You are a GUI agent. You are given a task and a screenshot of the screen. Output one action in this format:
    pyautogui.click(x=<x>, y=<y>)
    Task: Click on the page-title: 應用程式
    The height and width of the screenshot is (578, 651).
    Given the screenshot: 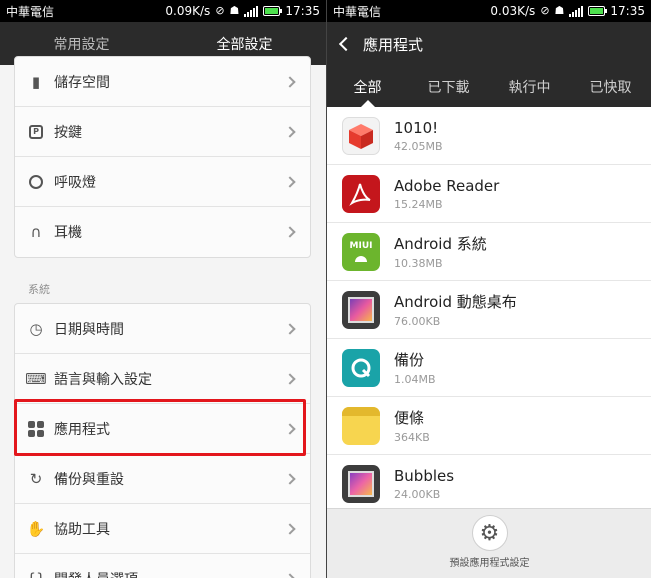 What is the action you would take?
    pyautogui.click(x=393, y=44)
    